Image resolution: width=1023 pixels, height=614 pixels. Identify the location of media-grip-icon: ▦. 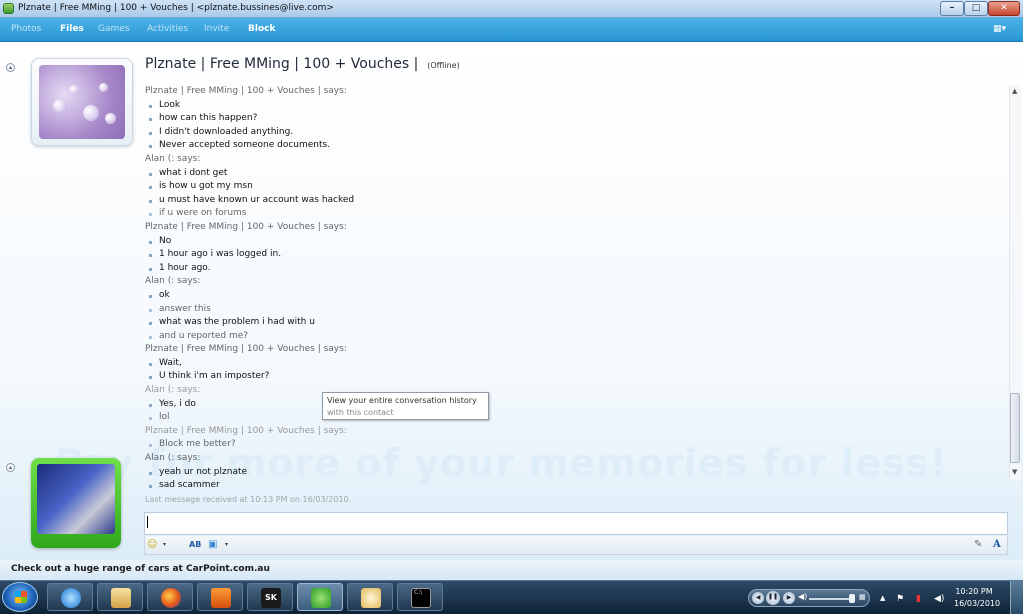
(862, 597).